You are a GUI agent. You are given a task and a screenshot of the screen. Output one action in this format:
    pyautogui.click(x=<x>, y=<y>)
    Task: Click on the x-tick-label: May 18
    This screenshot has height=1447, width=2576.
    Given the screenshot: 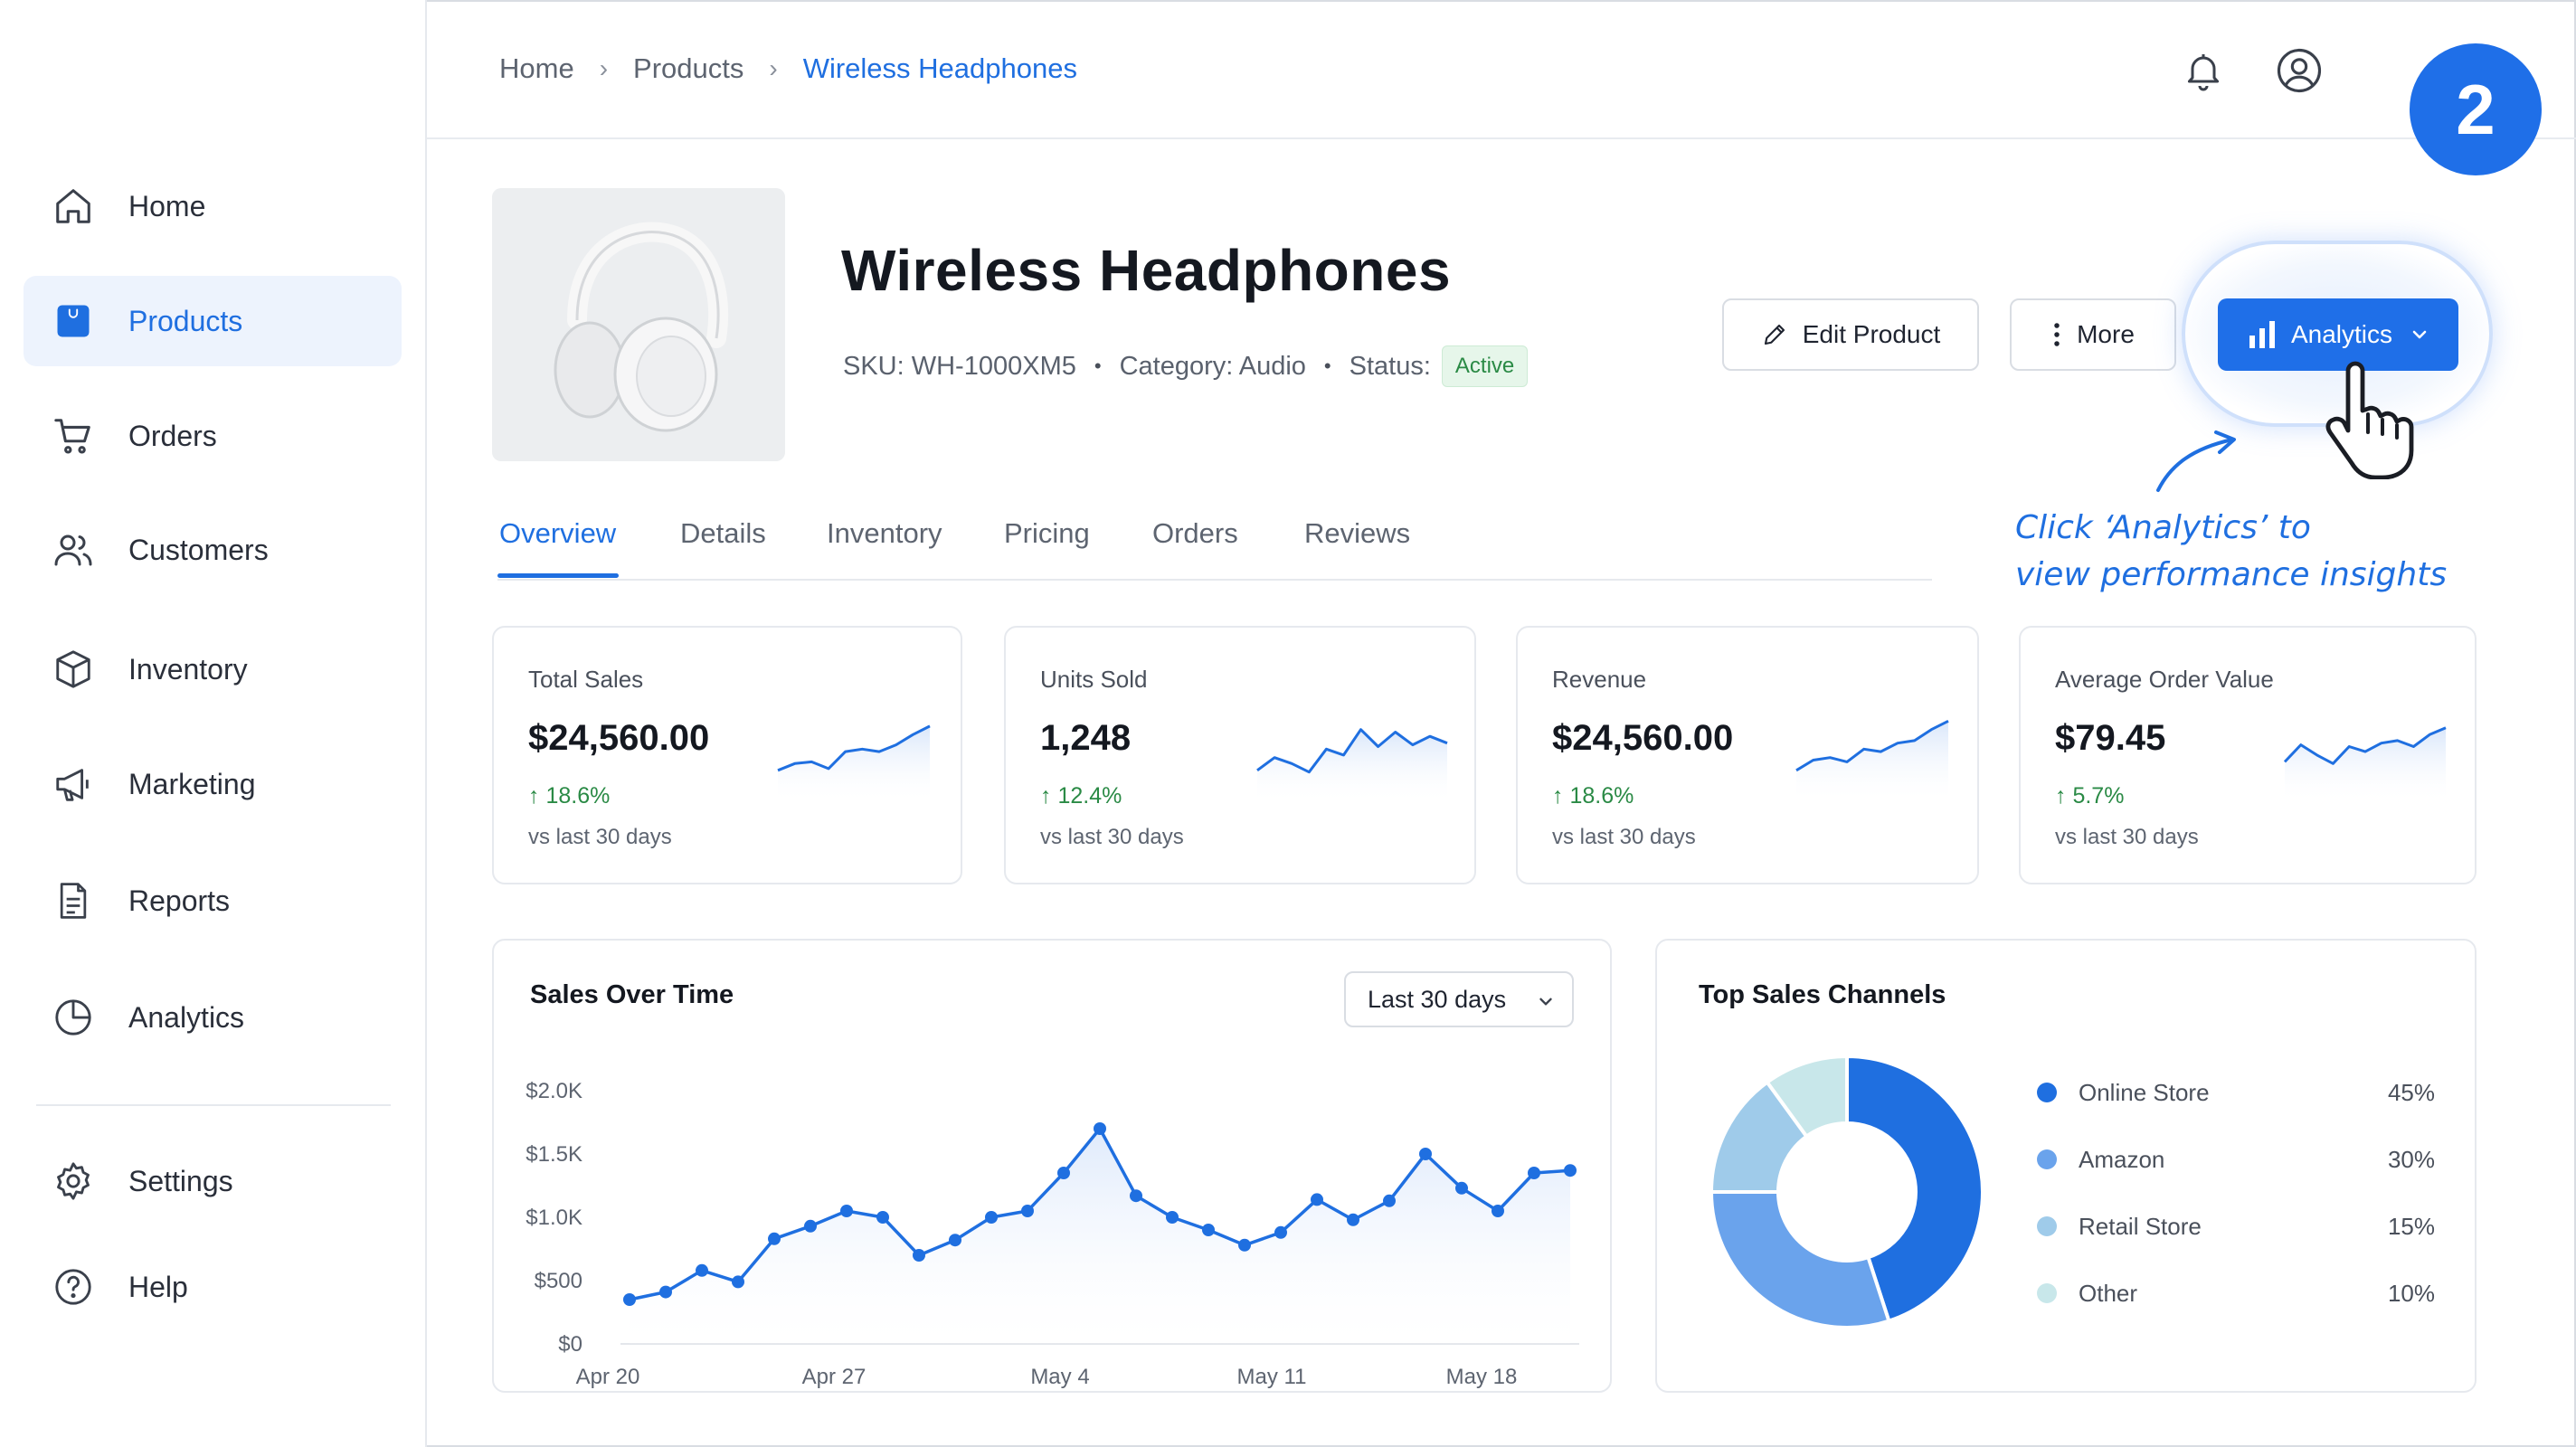 What is the action you would take?
    pyautogui.click(x=1482, y=1377)
    